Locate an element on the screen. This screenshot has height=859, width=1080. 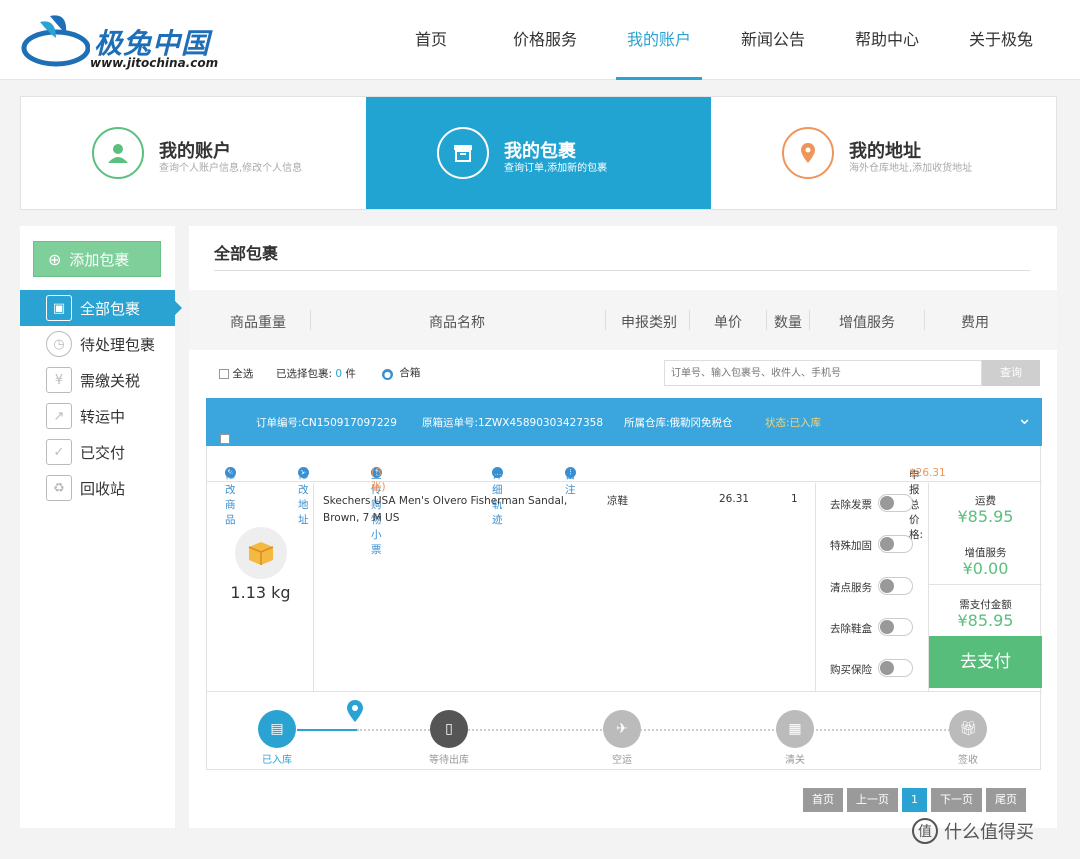
tab-my-account: 我的账户 查询个人账户信息,修改个人信息 is located at coordinates (193, 153).